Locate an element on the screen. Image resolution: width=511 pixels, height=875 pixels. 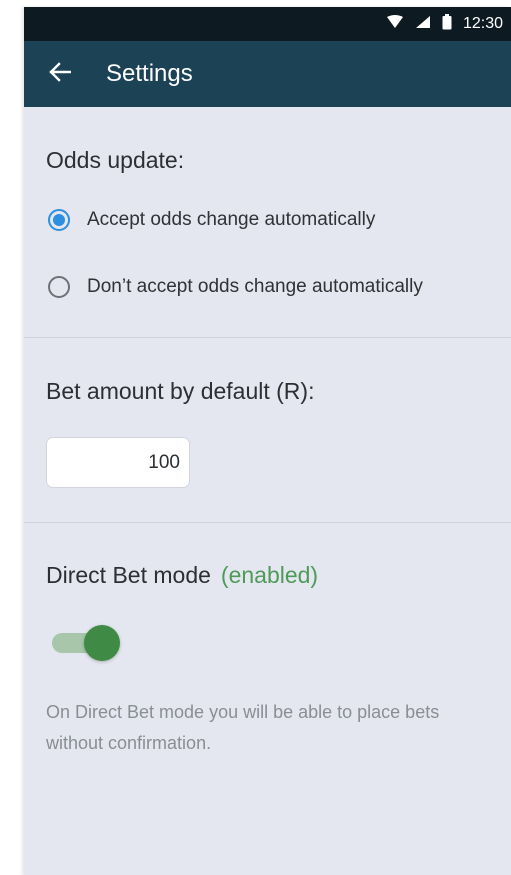
status-icons: 12:30 is located at coordinates (444, 24).